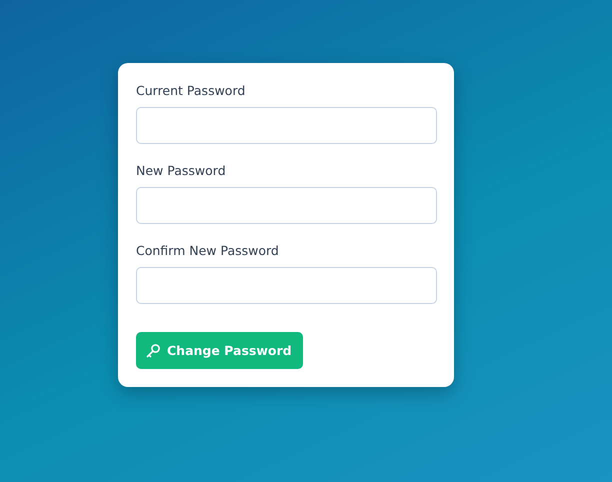 This screenshot has height=482, width=612. Describe the element at coordinates (219, 350) in the screenshot. I see `change-password-button: Change Password` at that location.